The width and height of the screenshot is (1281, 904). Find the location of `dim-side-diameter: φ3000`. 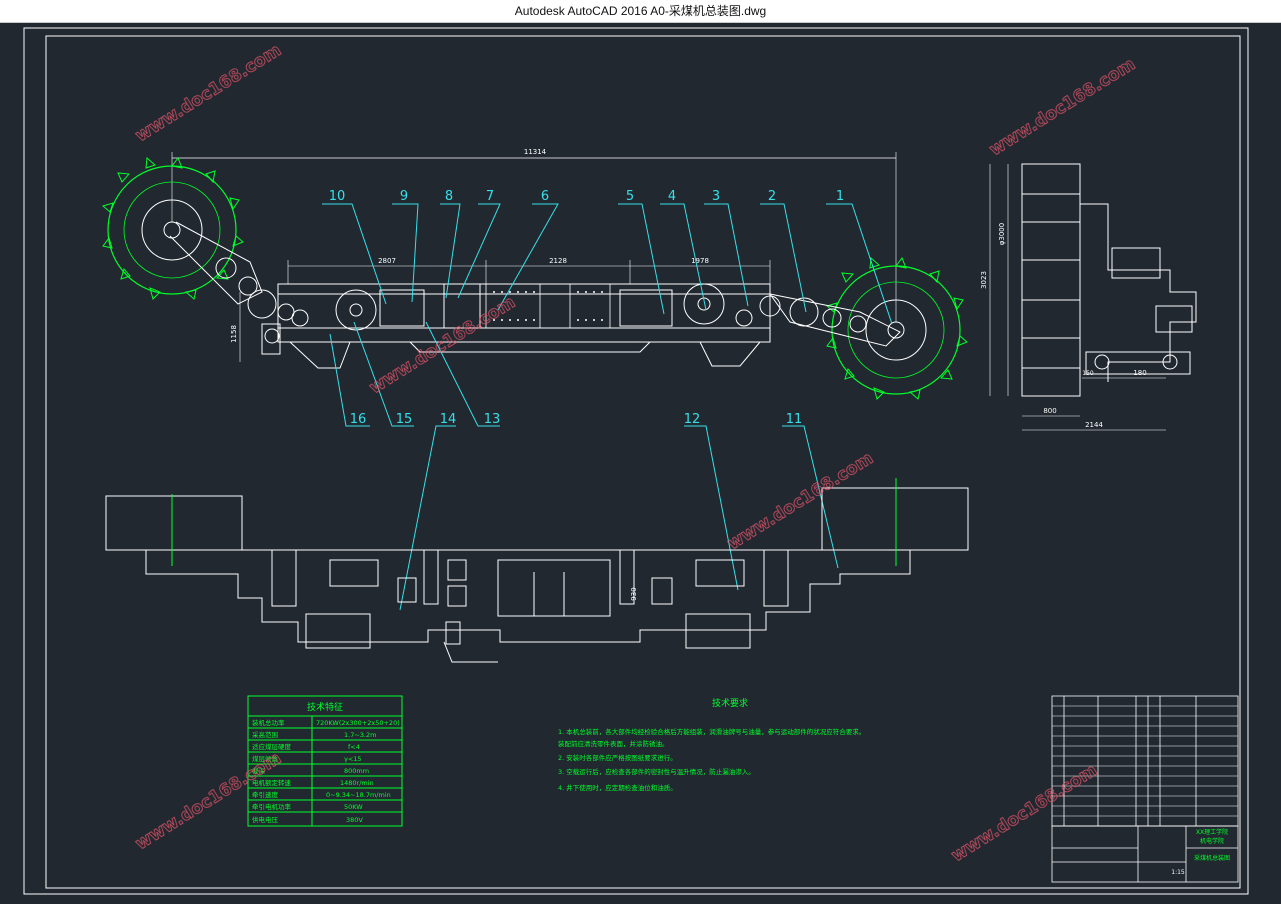

dim-side-diameter: φ3000 is located at coordinates (1002, 234).